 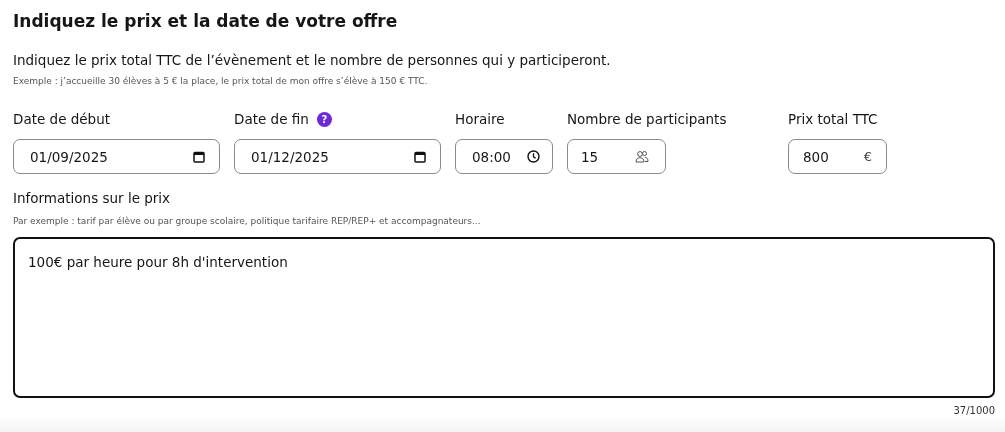 What do you see at coordinates (642, 156) in the screenshot?
I see `people-icon` at bounding box center [642, 156].